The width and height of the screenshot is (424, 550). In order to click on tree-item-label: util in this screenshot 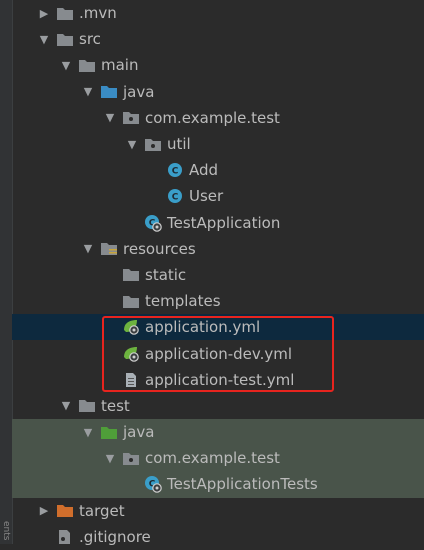, I will do `click(179, 144)`.